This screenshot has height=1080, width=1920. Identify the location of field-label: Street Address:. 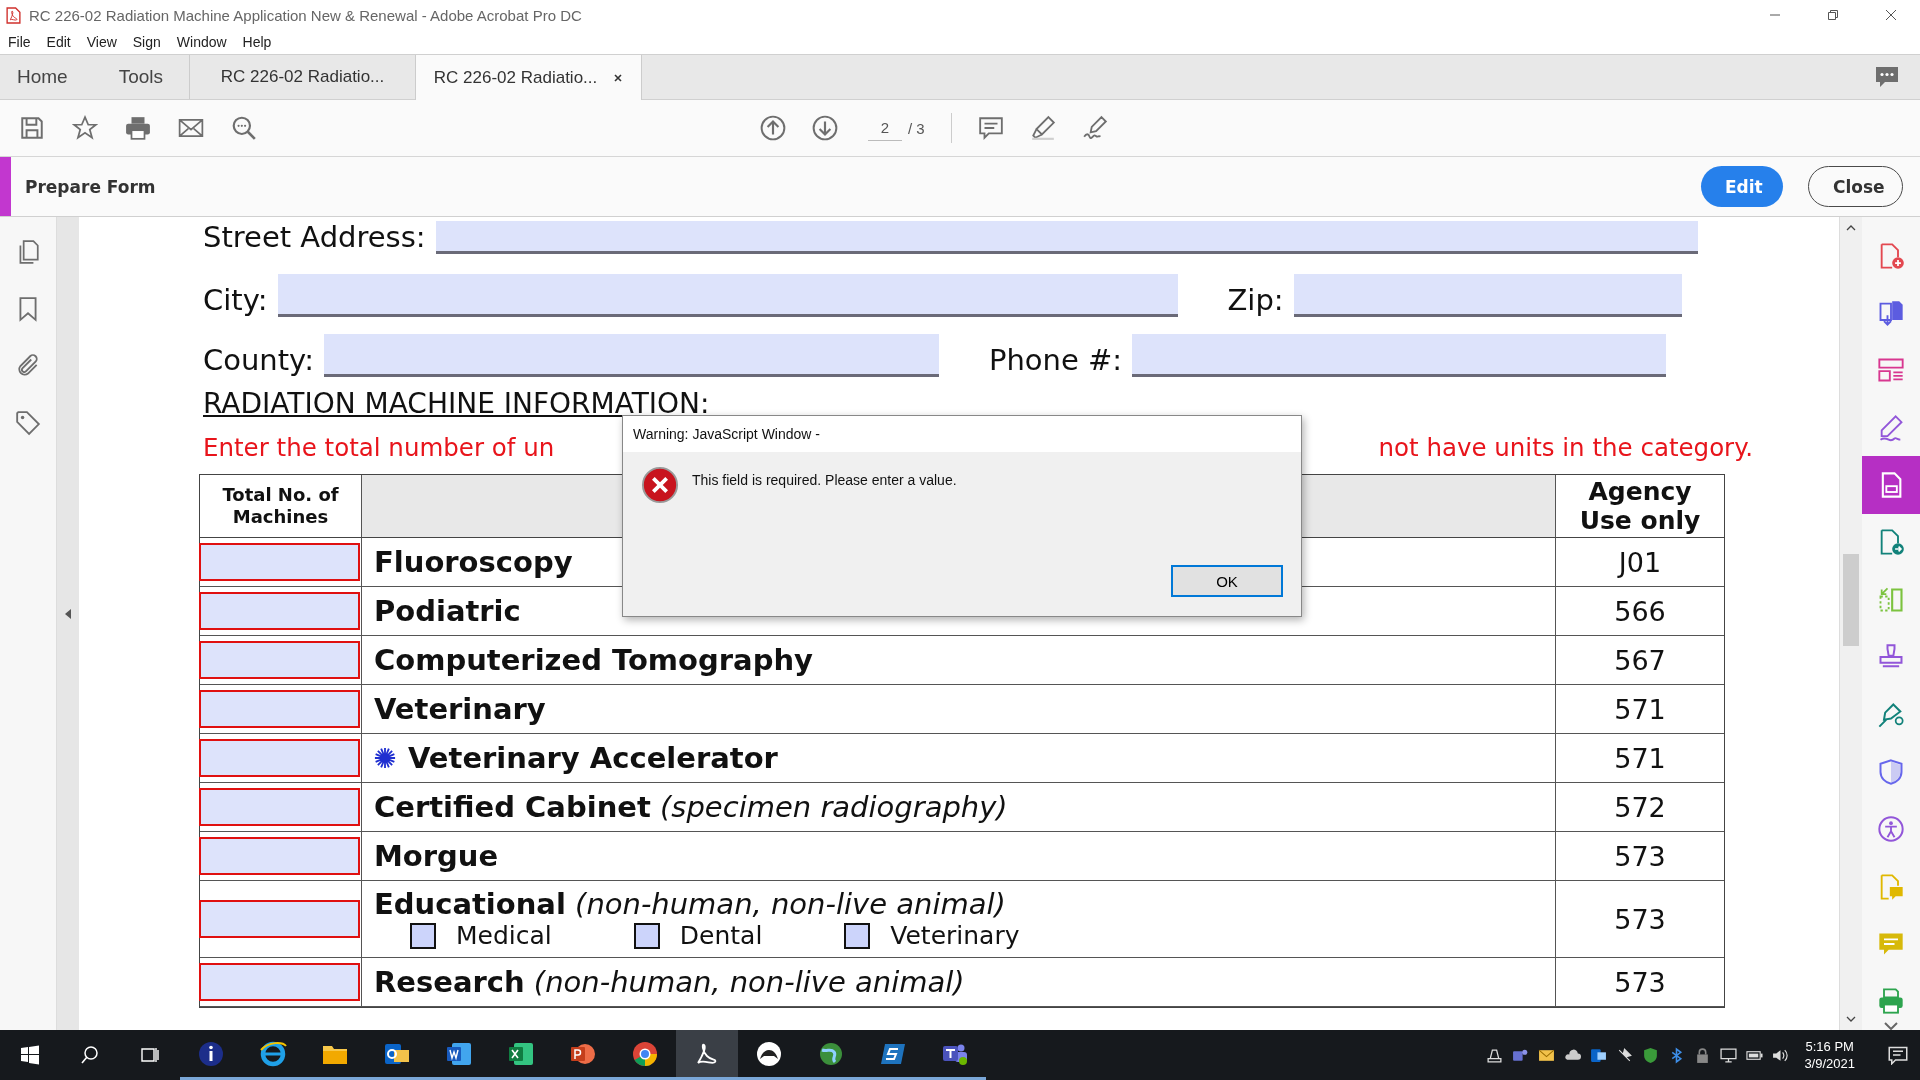
(314, 237).